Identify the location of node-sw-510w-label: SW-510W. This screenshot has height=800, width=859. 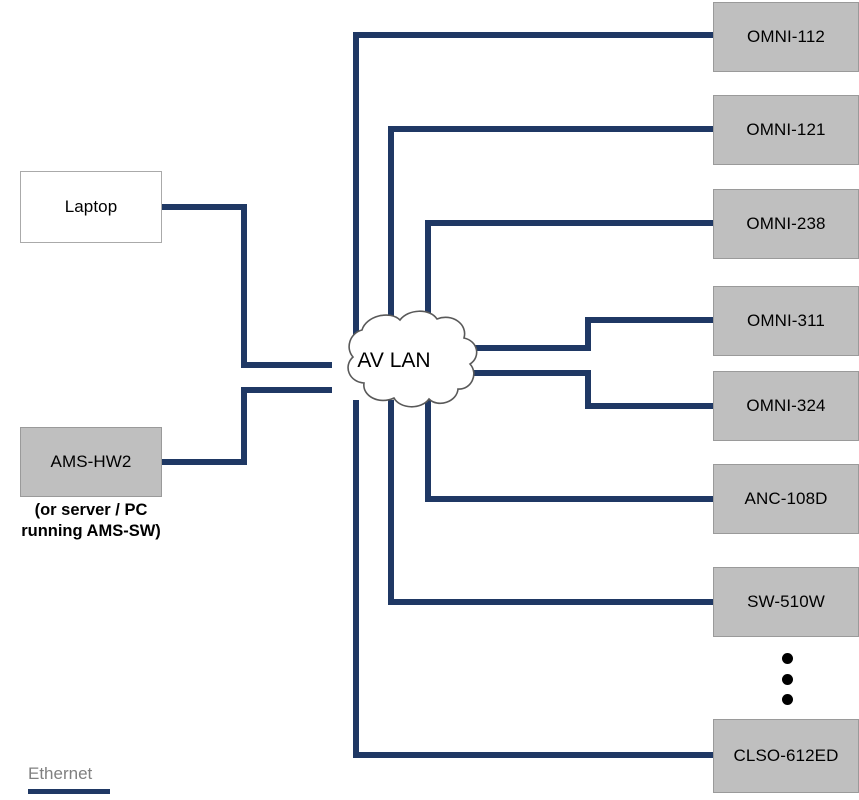
(786, 602).